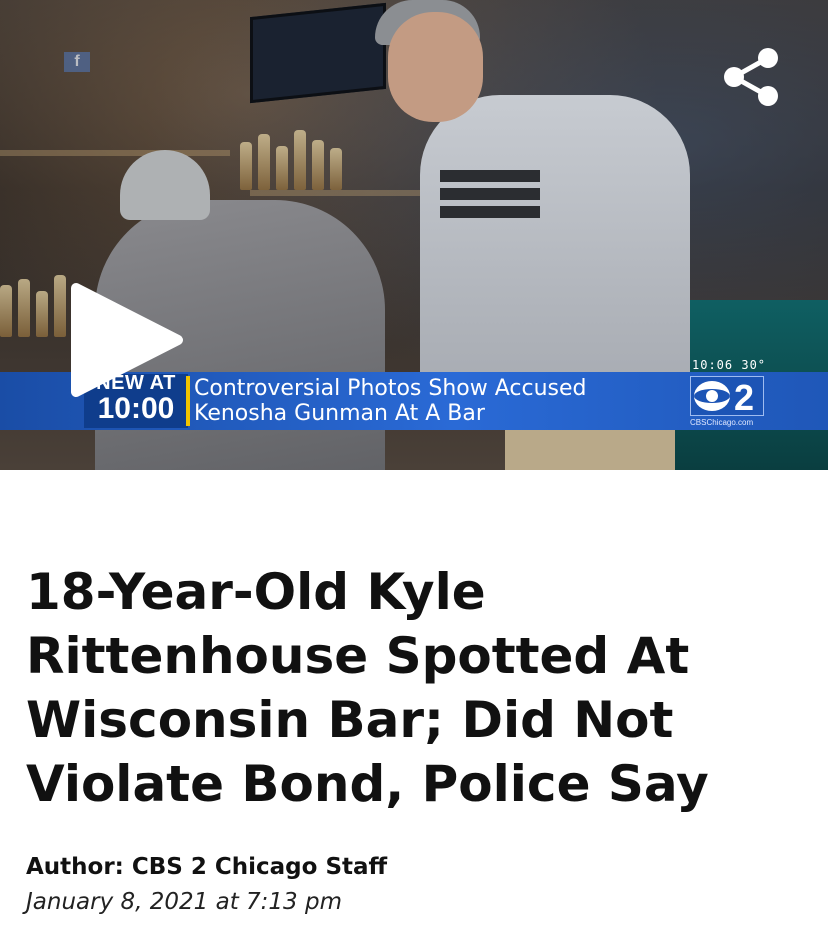 This screenshot has width=828, height=946. I want to click on share-icon, so click(751, 77).